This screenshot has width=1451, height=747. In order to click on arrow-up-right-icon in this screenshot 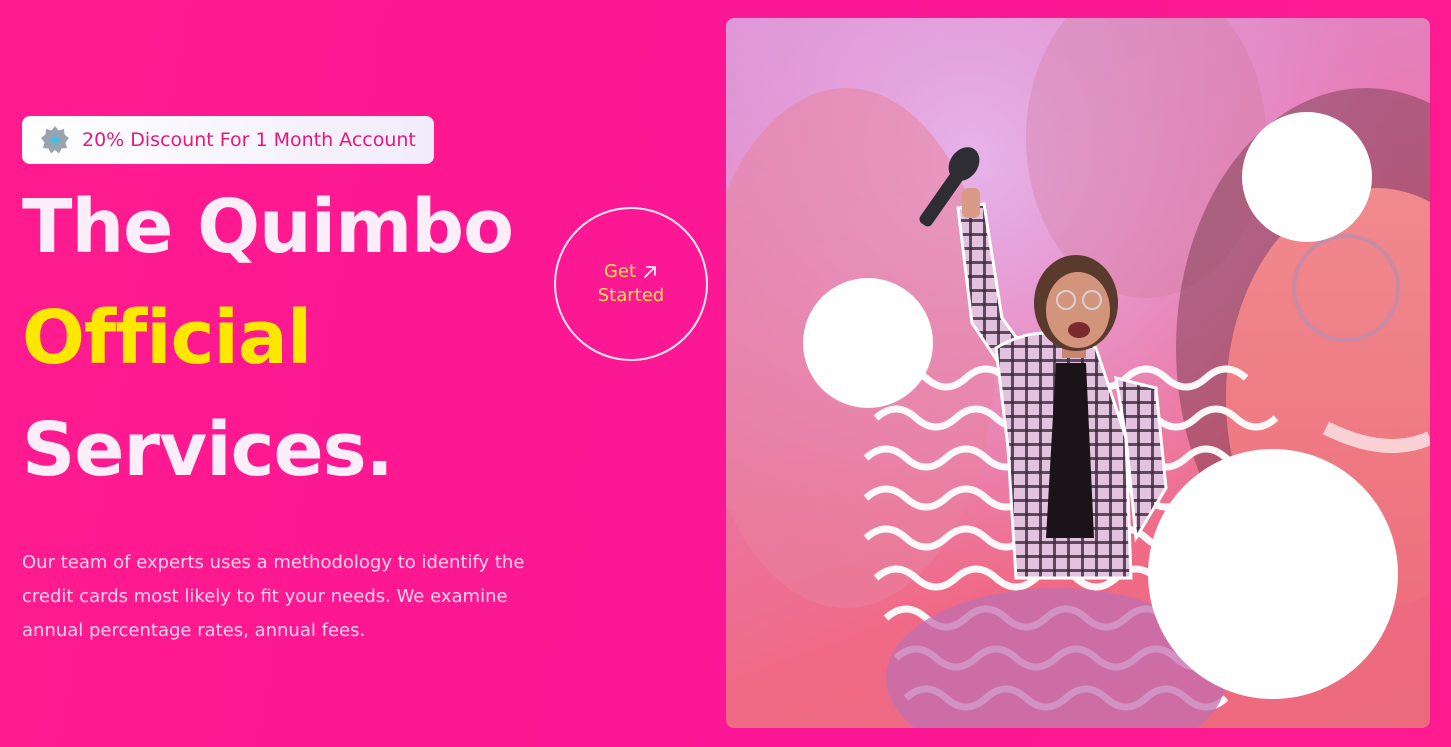, I will do `click(650, 272)`.